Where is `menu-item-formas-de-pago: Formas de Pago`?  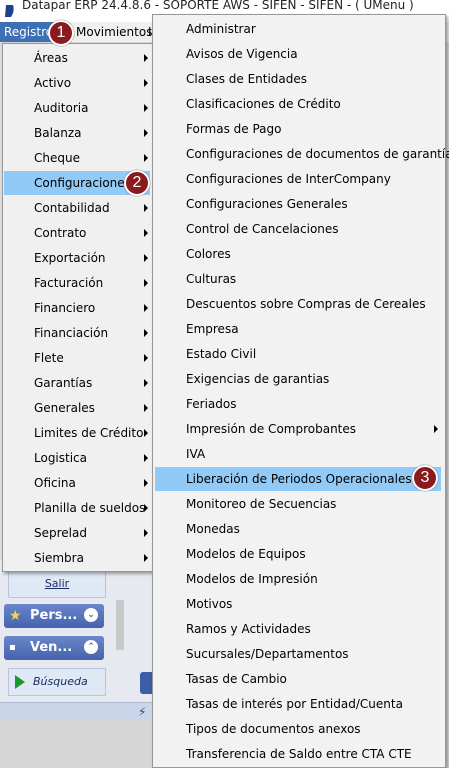 menu-item-formas-de-pago: Formas de Pago is located at coordinates (298, 129).